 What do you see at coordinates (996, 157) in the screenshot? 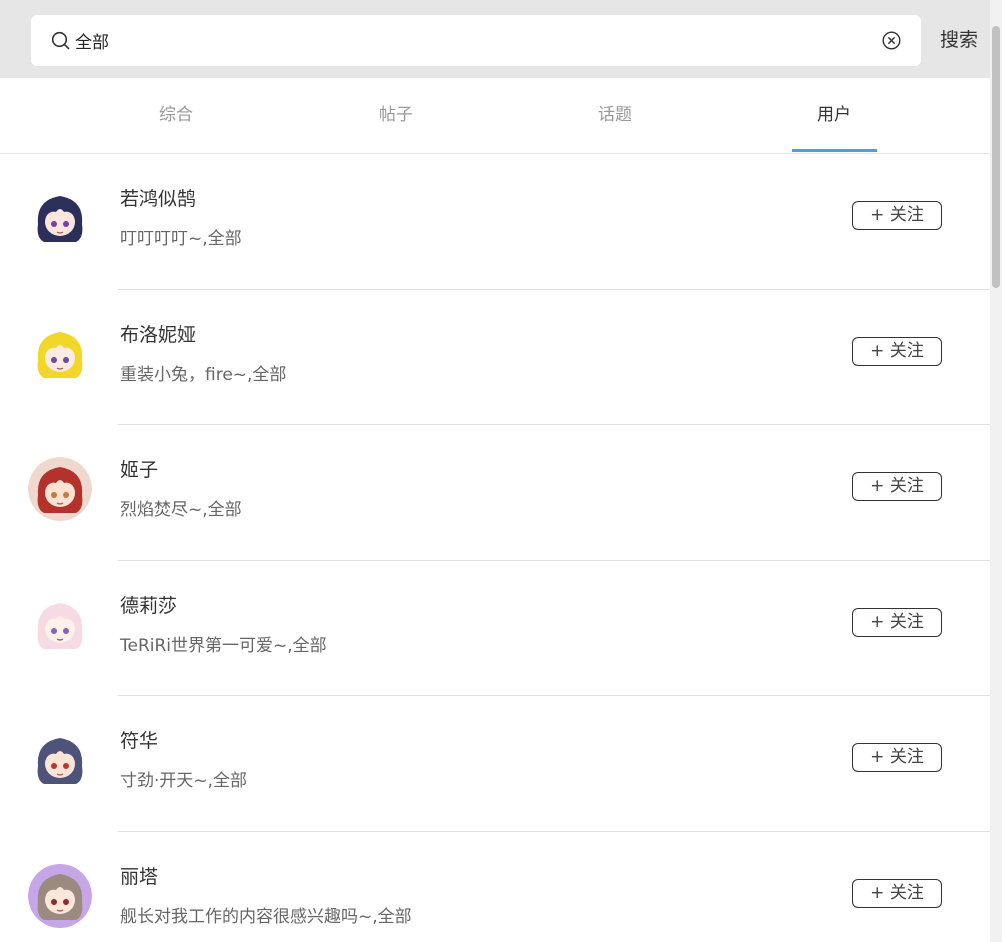
I see `scrollbar-thumb` at bounding box center [996, 157].